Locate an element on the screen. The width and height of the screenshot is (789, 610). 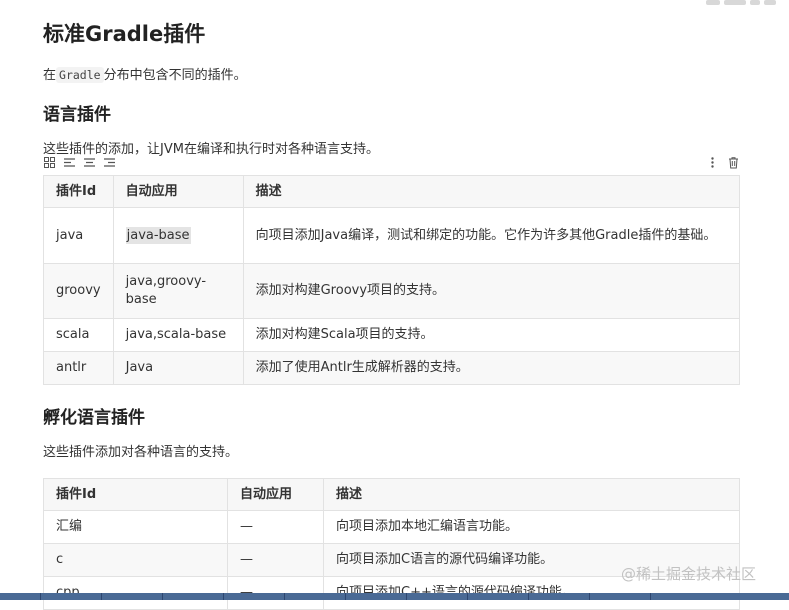
cell-plugin-id: groovy is located at coordinates (78, 291).